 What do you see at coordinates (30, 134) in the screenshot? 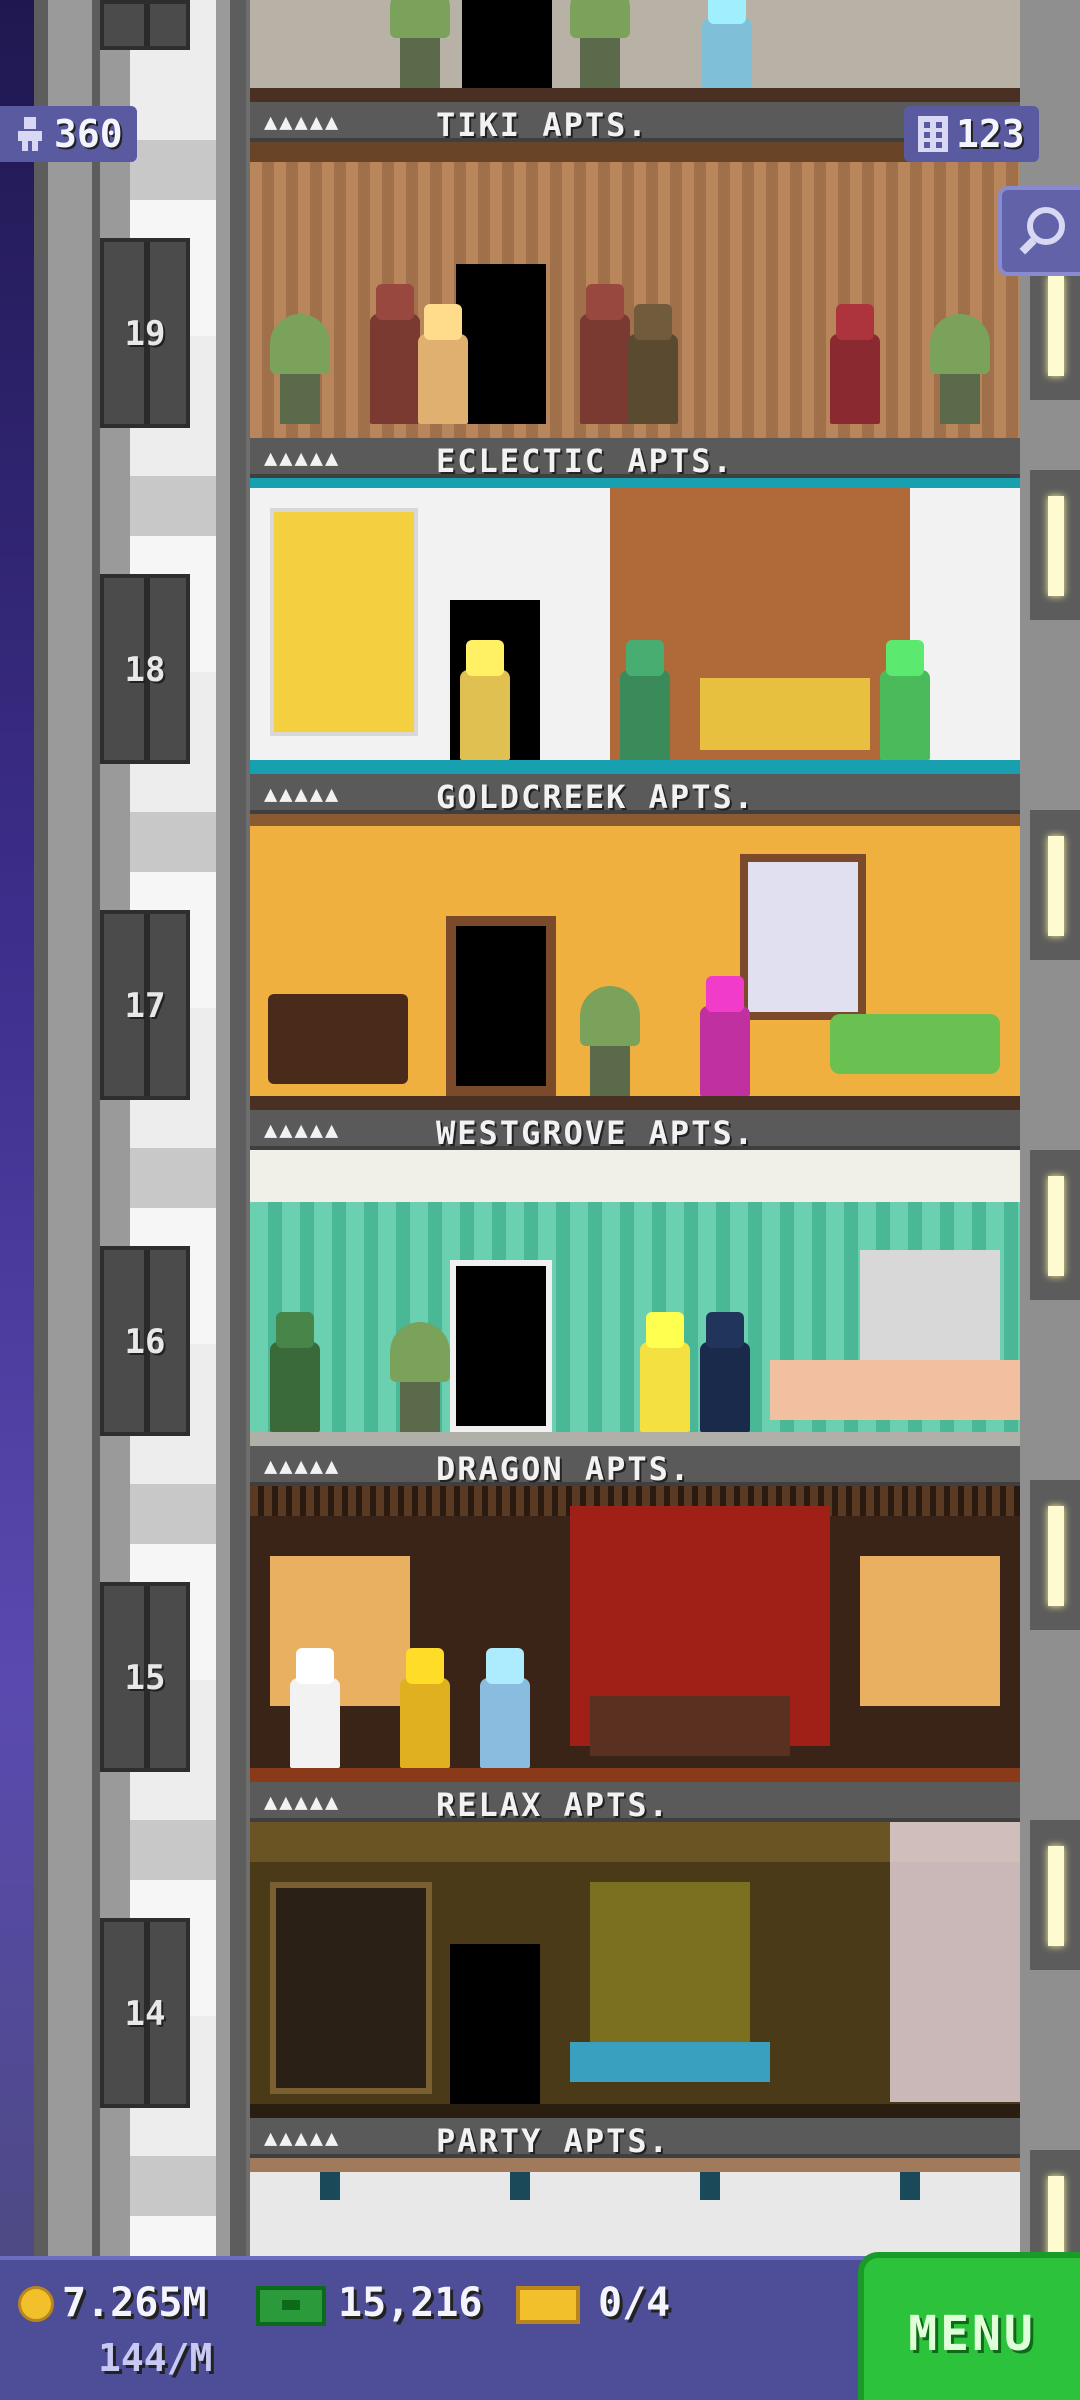
I see `person-icon` at bounding box center [30, 134].